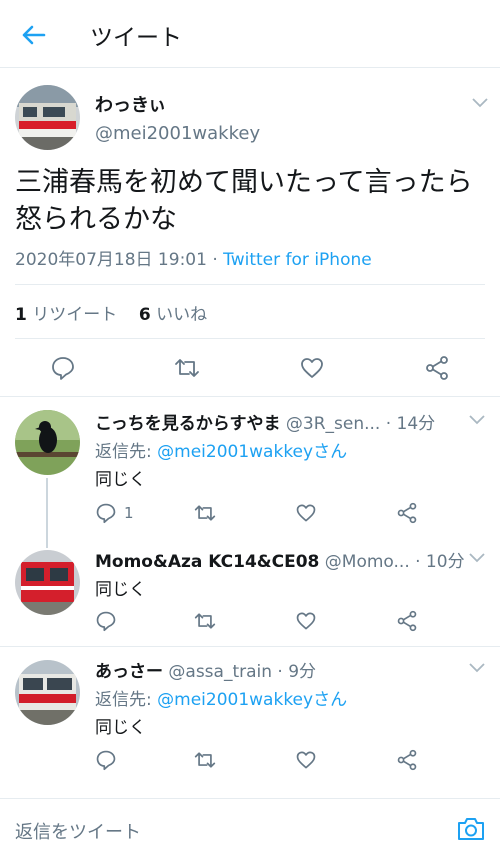 The image size is (500, 860). What do you see at coordinates (66, 315) in the screenshot?
I see `retweet-stat: 1 リツイート` at bounding box center [66, 315].